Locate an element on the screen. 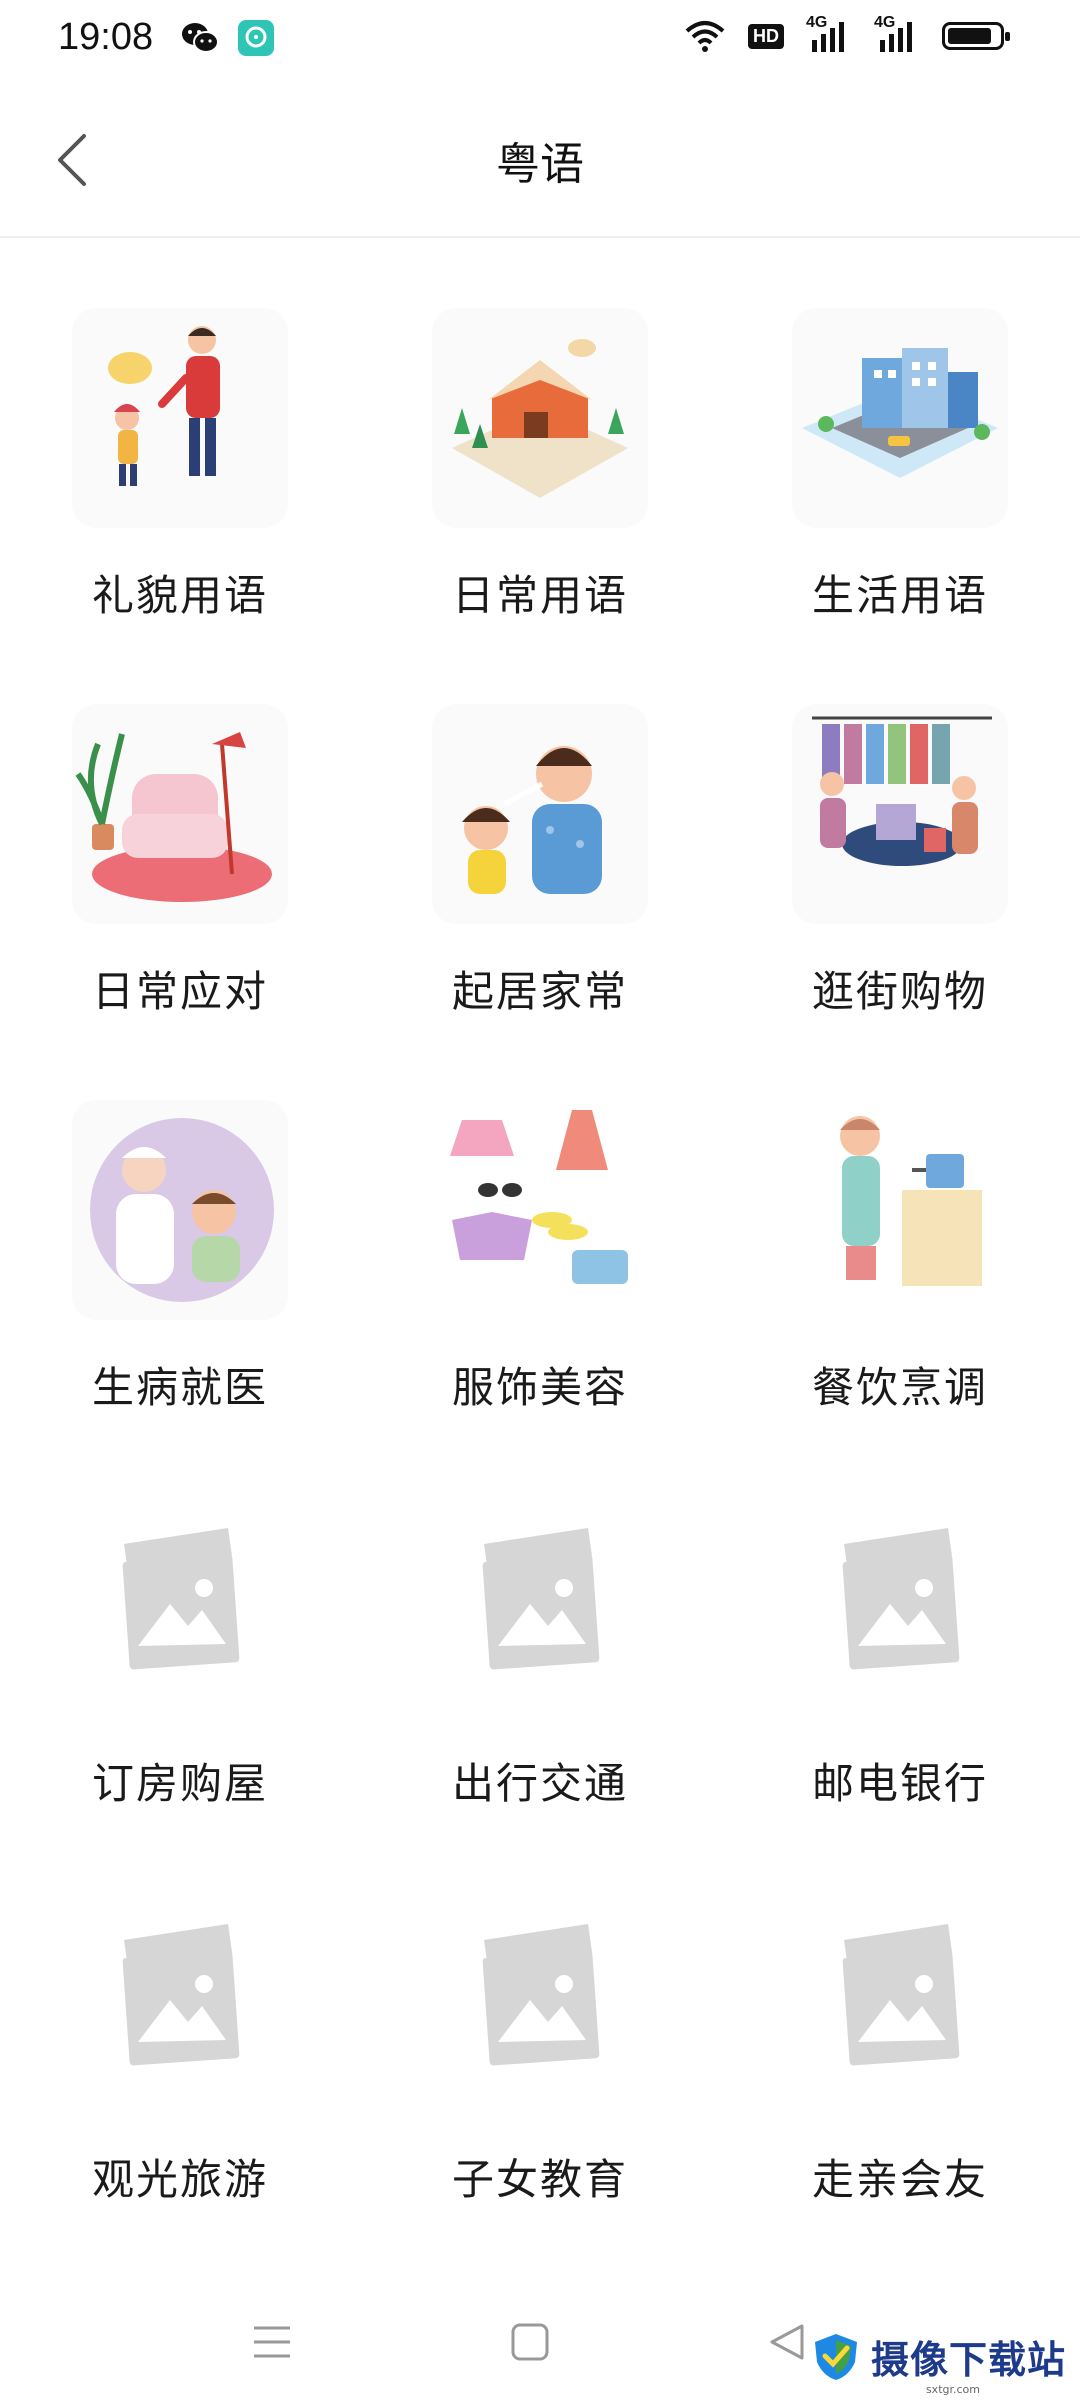  category-item-home-life: 起居家常 is located at coordinates (540, 830).